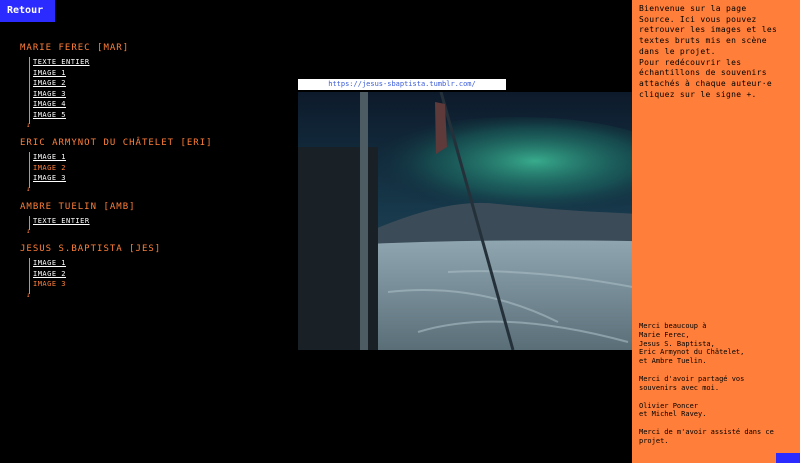 The width and height of the screenshot is (800, 463). Describe the element at coordinates (664, 334) in the screenshot. I see `thanks-line: Marie Ferec,` at that location.